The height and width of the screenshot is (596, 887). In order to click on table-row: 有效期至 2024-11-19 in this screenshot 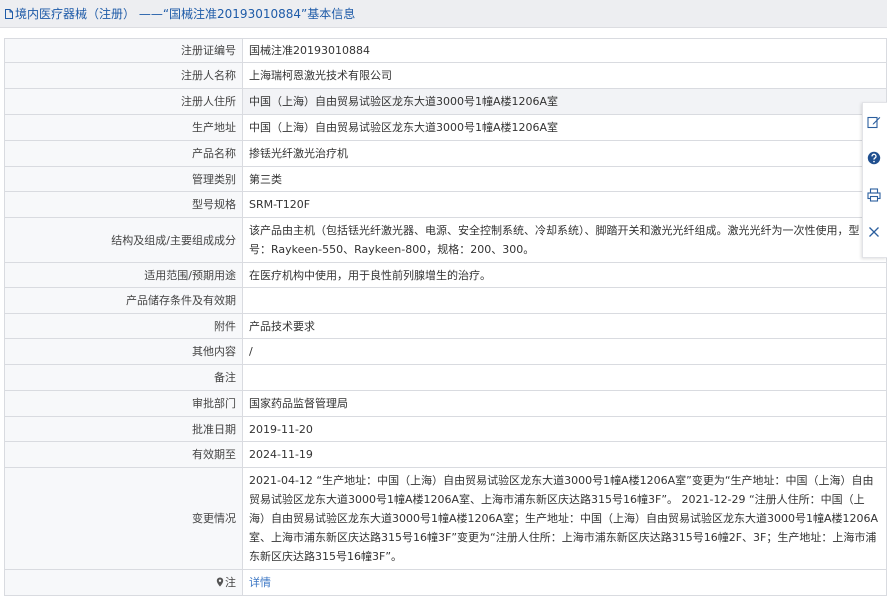, I will do `click(445, 454)`.